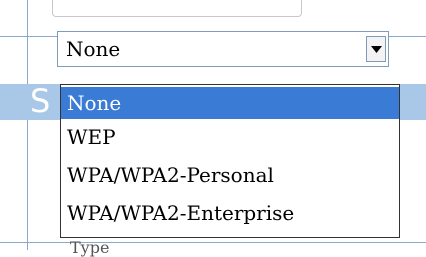 The height and width of the screenshot is (257, 426). What do you see at coordinates (40, 101) in the screenshot?
I see `background-section-heading: S` at bounding box center [40, 101].